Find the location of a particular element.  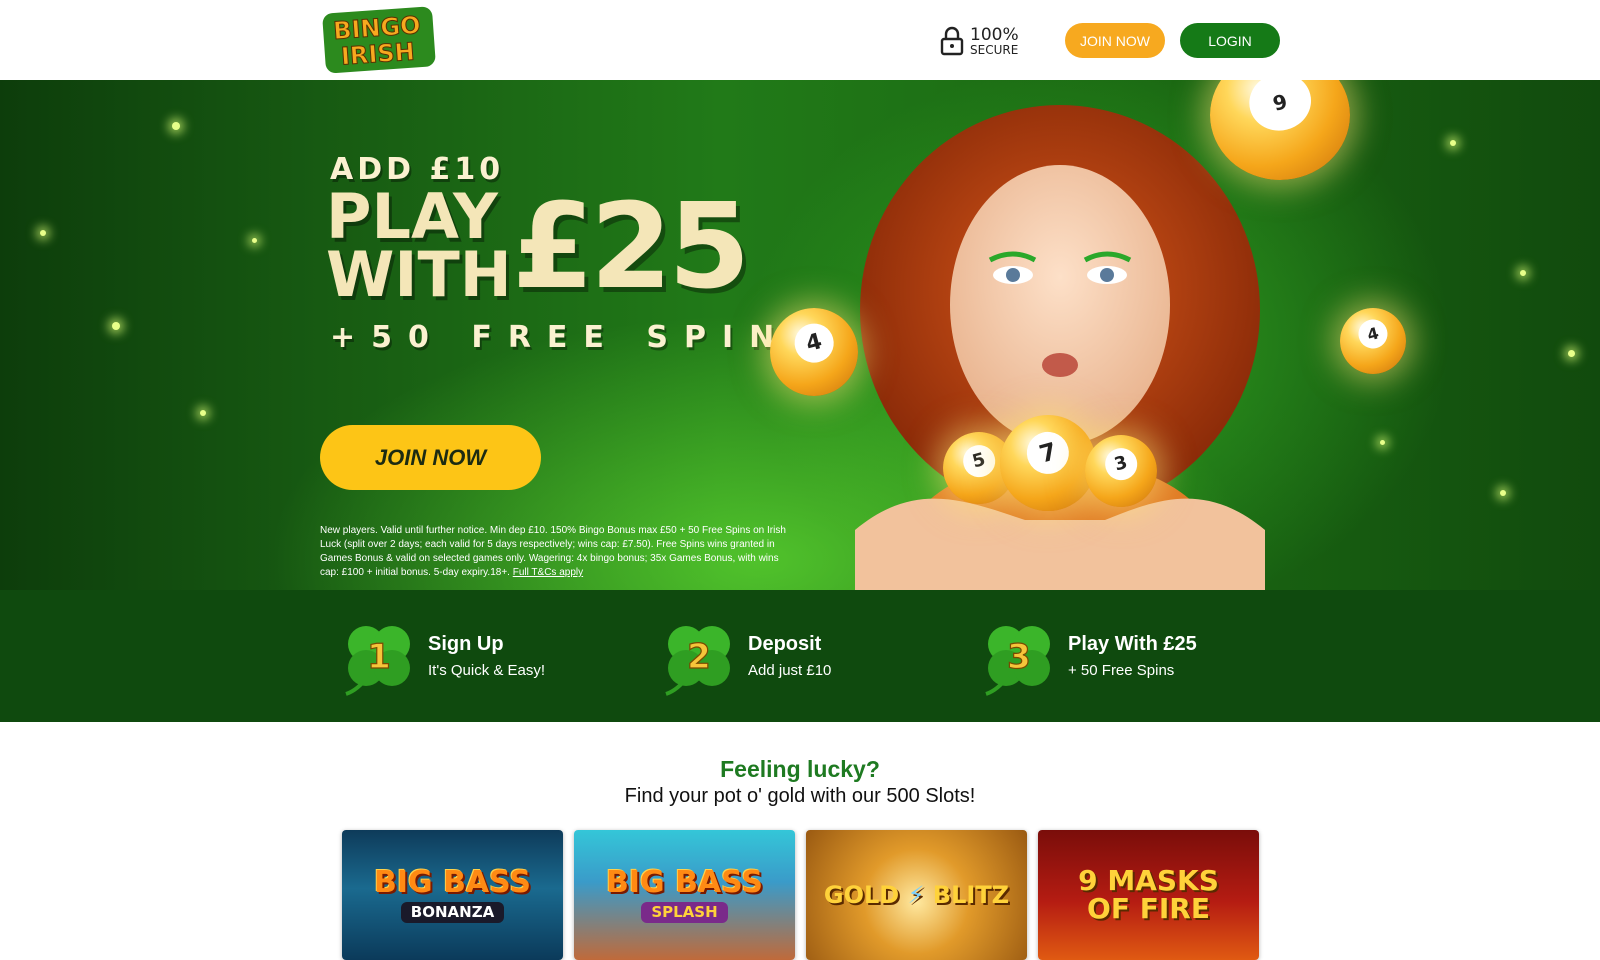

clover-icon: 3 is located at coordinates (1017, 661).